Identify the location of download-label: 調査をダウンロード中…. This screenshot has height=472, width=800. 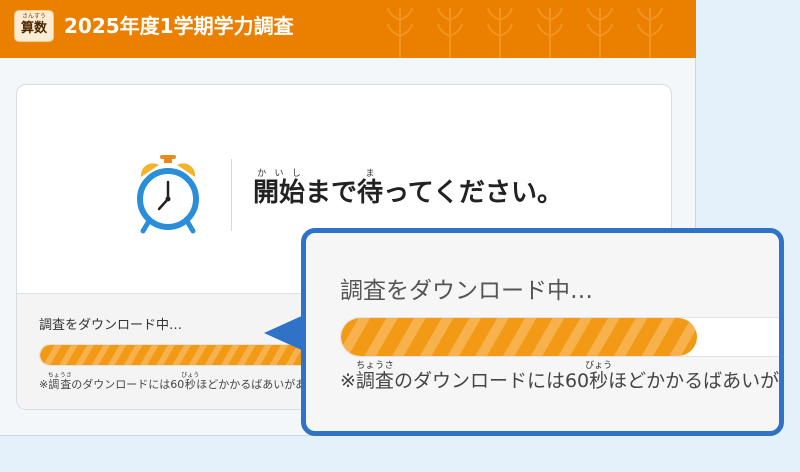
(111, 325).